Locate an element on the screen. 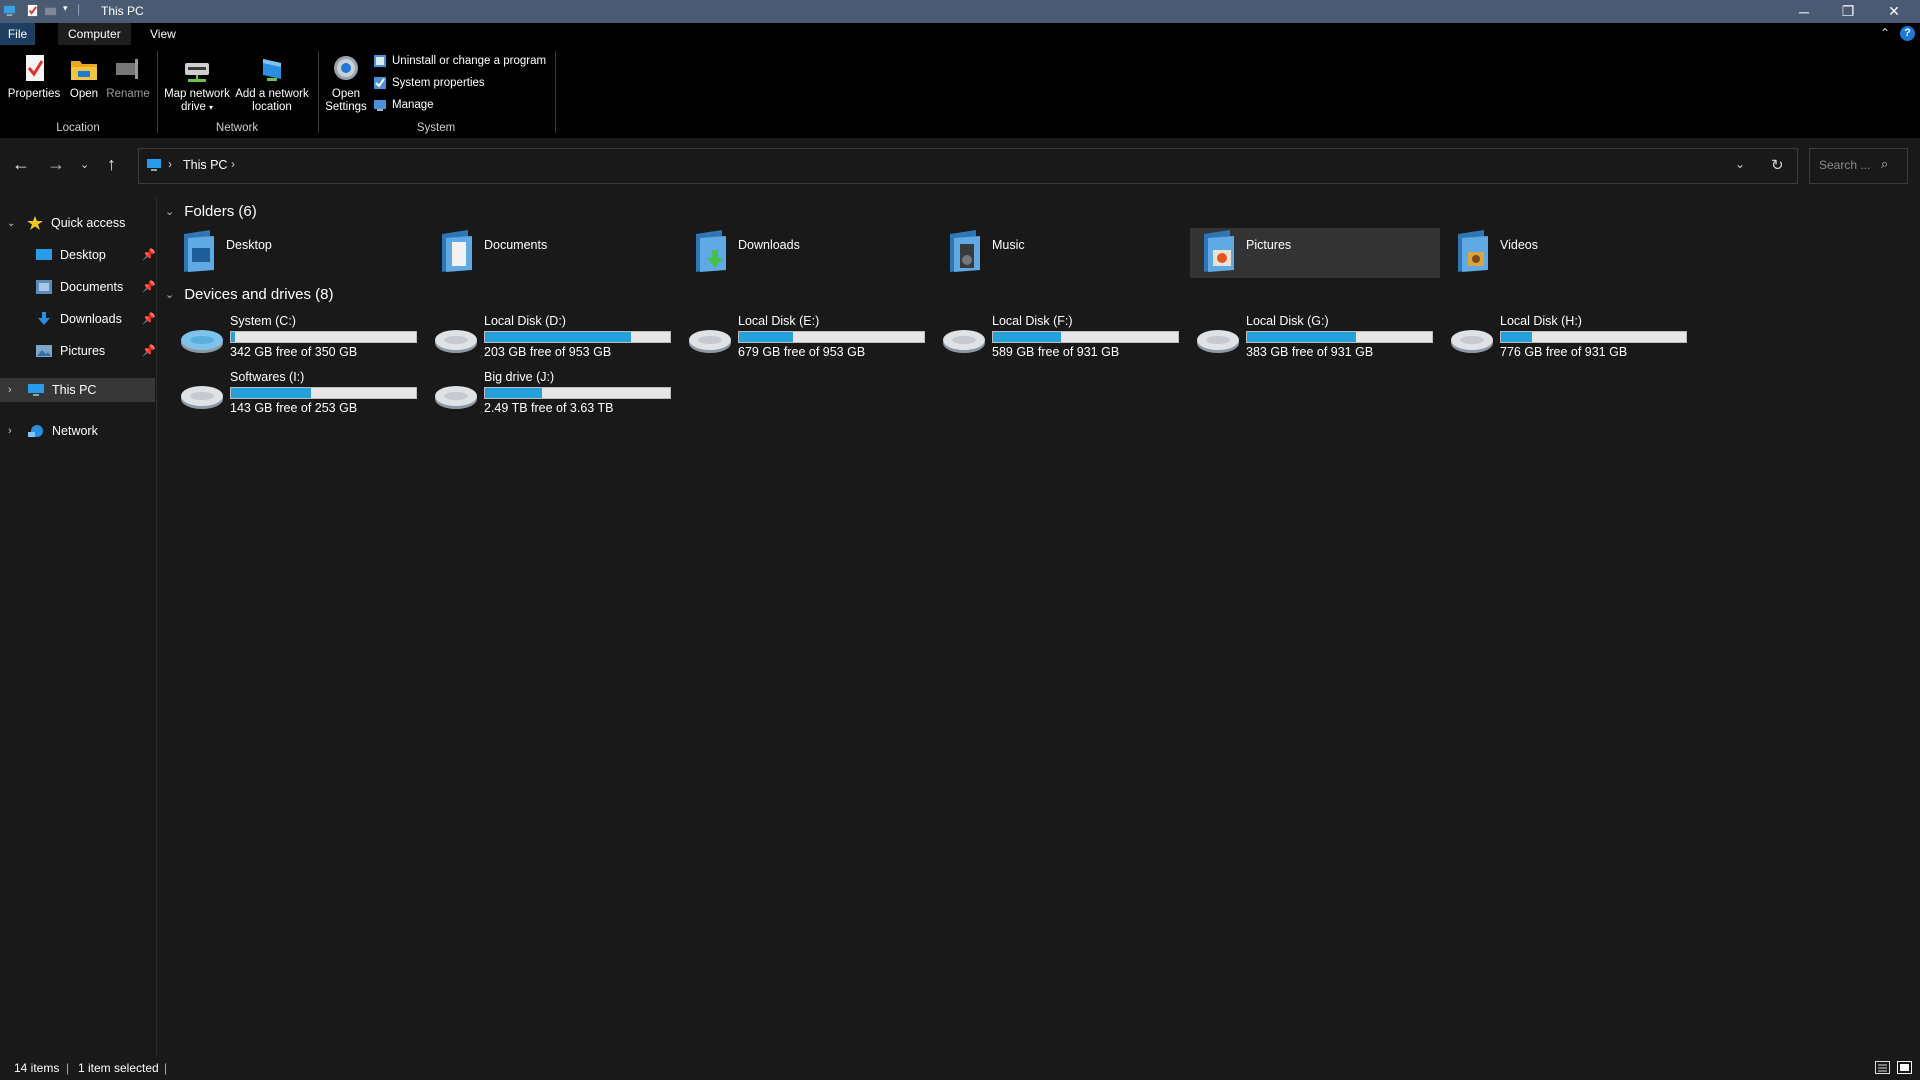 The height and width of the screenshot is (1080, 1920). nav-quick-access: ⌄ Quick access is located at coordinates (78, 223).